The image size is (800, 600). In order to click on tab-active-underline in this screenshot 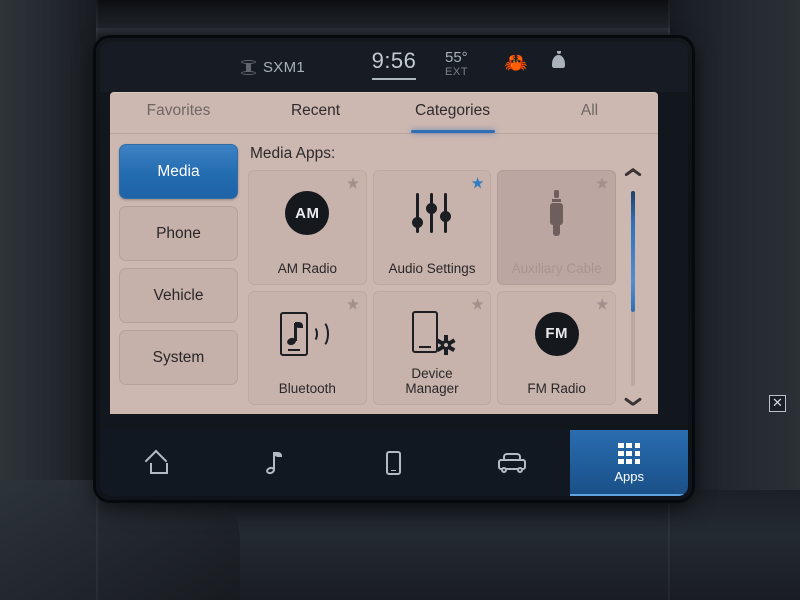, I will do `click(452, 131)`.